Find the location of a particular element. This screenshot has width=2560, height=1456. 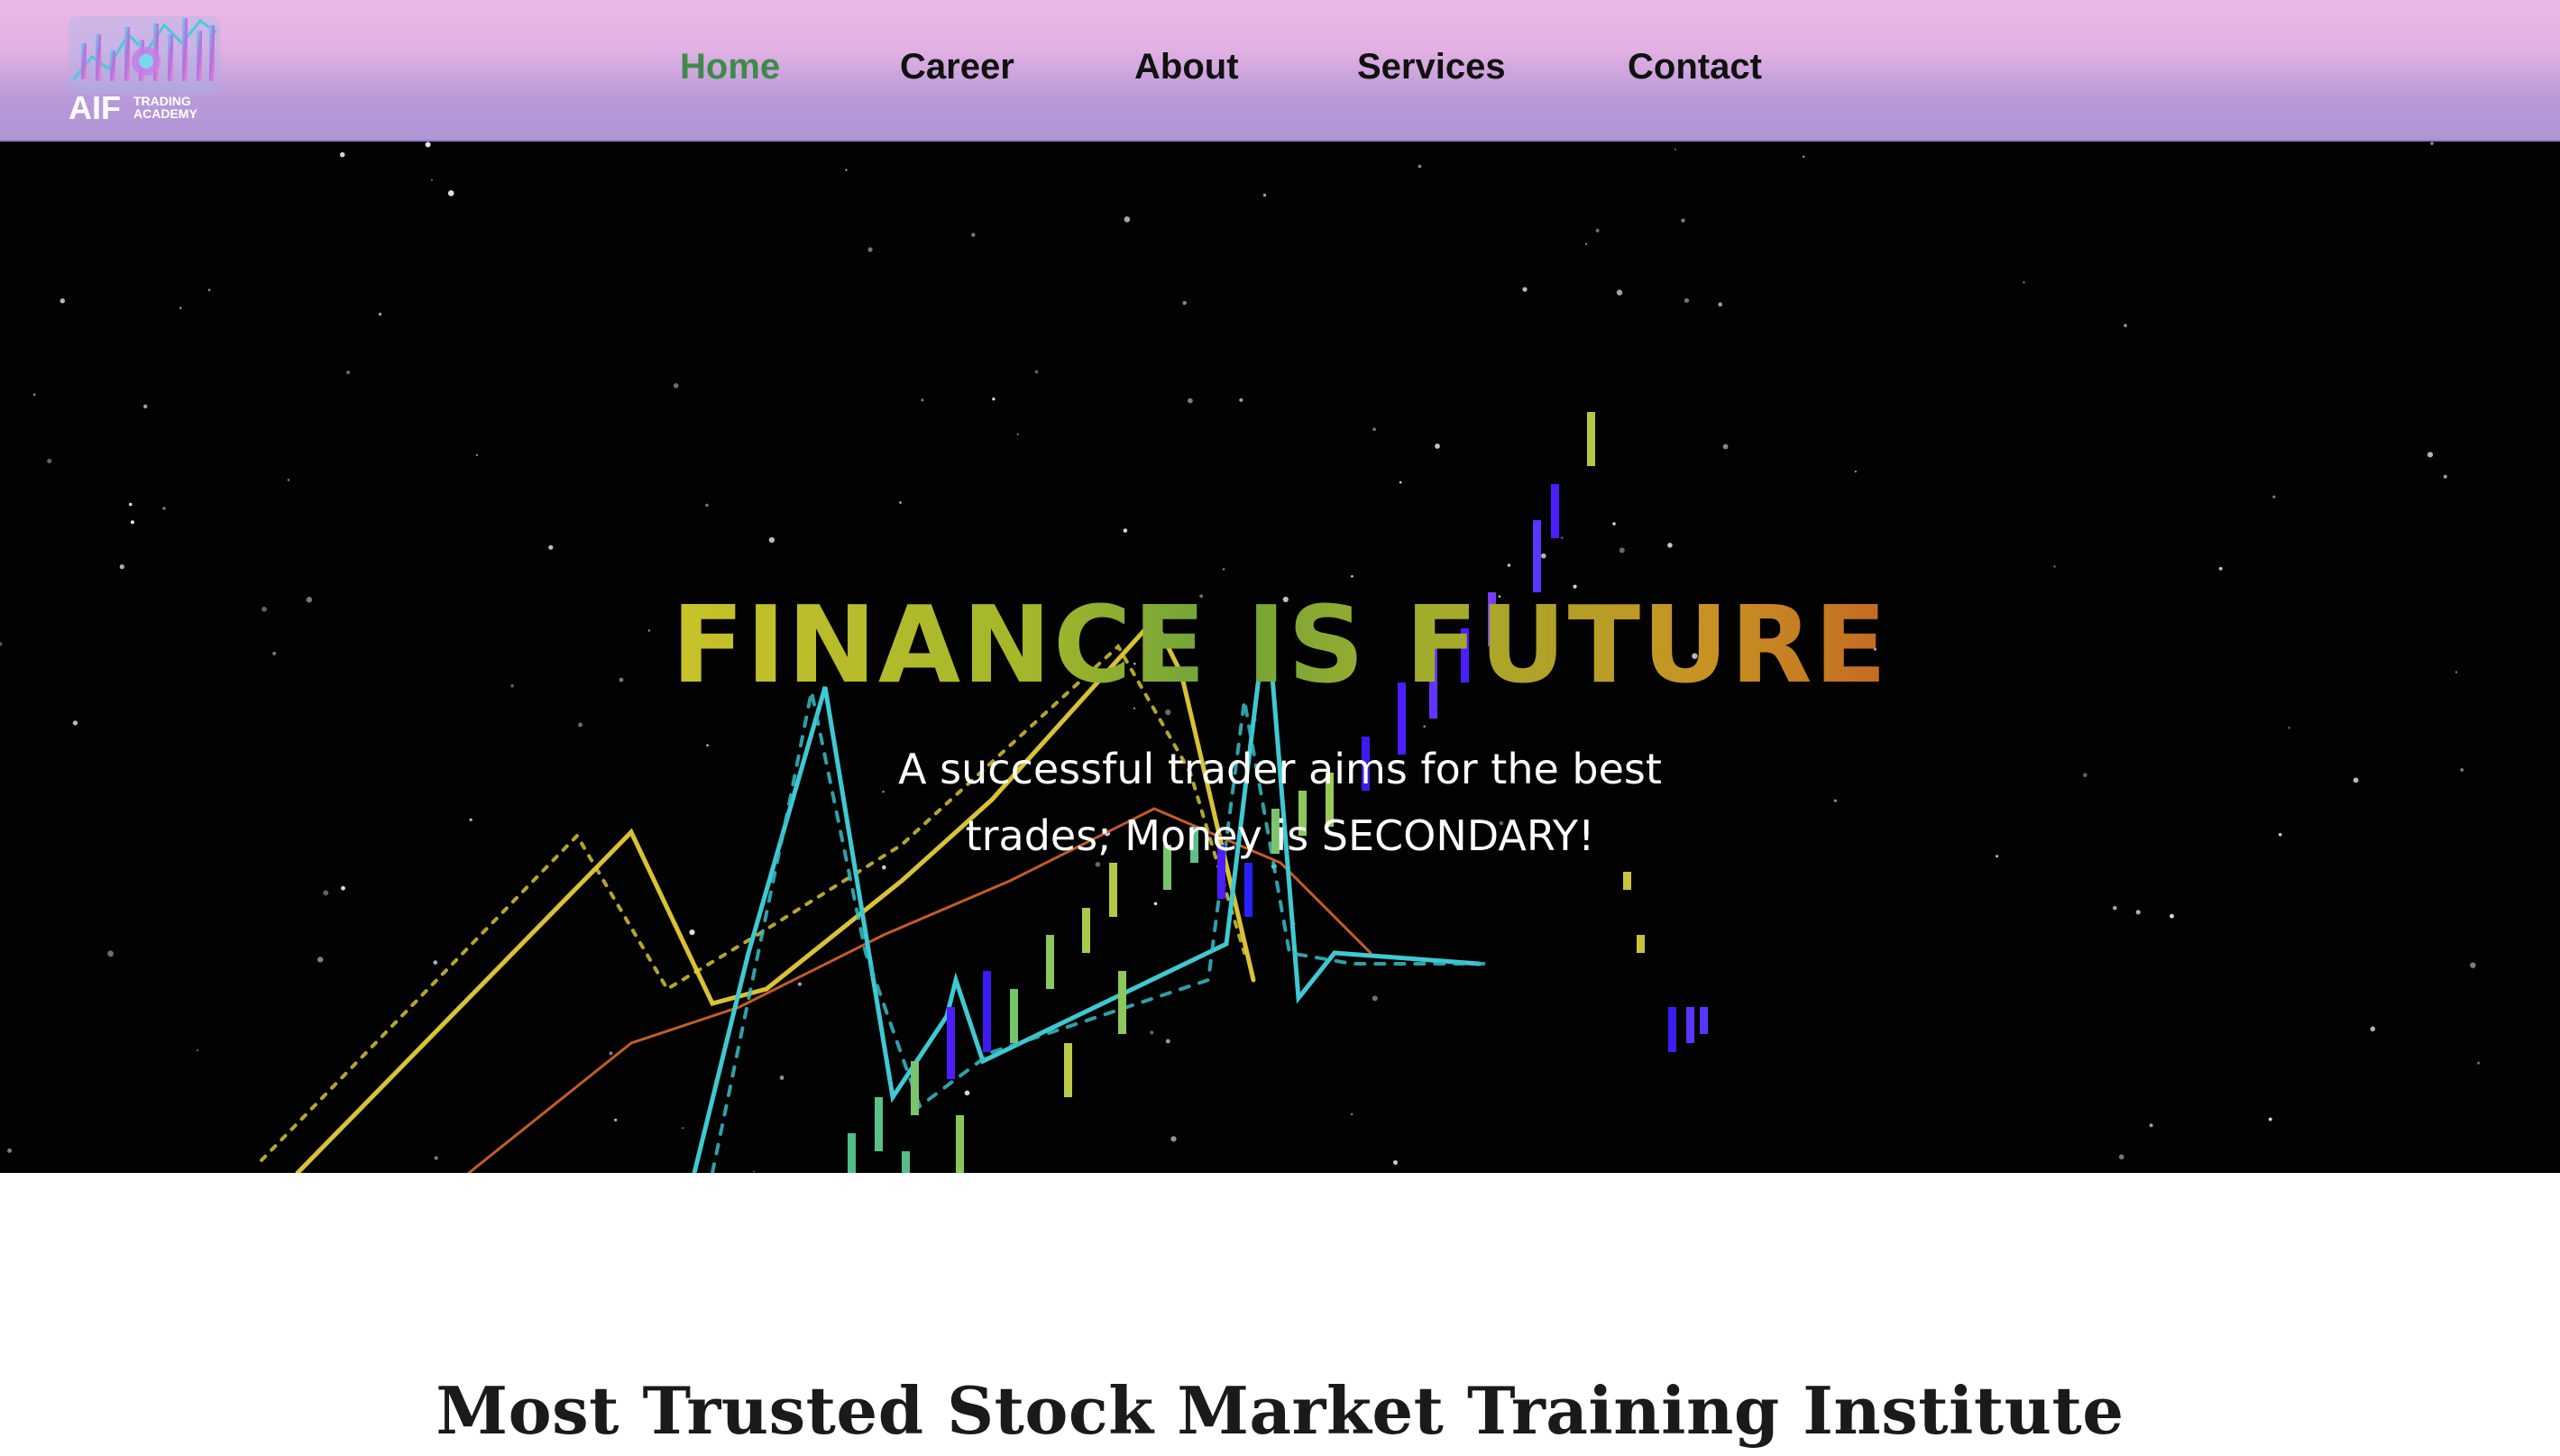

nav-contact-link: Contact is located at coordinates (1695, 67).